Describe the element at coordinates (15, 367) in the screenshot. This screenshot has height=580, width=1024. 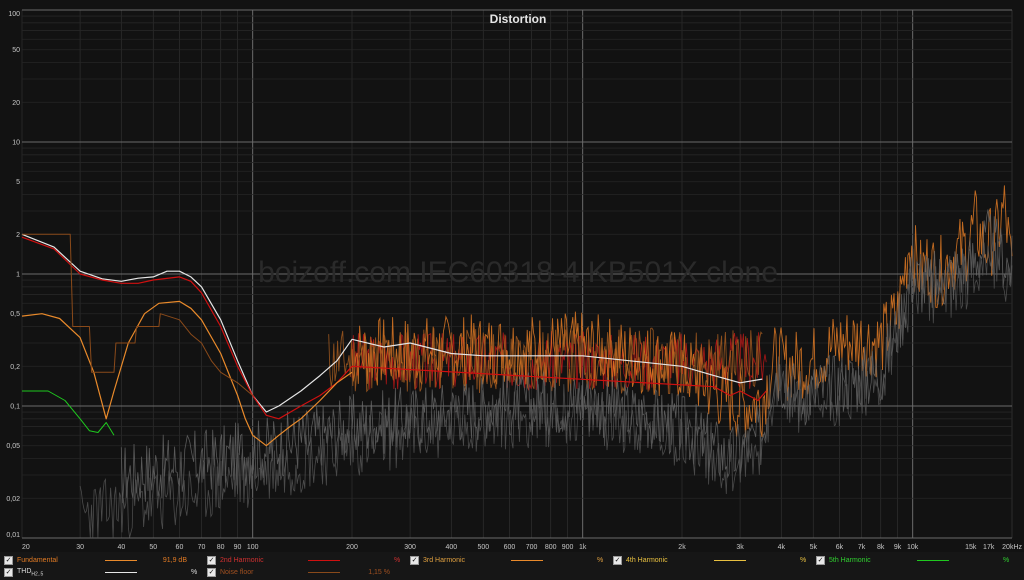
I see `y-tick-label: 0,2` at that location.